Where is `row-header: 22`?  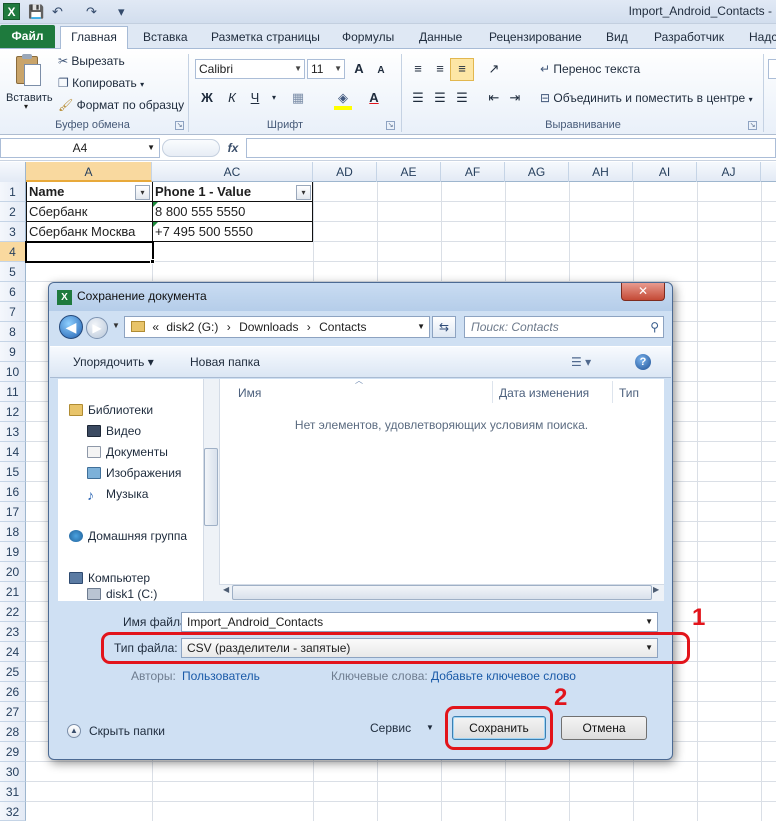
row-header: 22 is located at coordinates (13, 612).